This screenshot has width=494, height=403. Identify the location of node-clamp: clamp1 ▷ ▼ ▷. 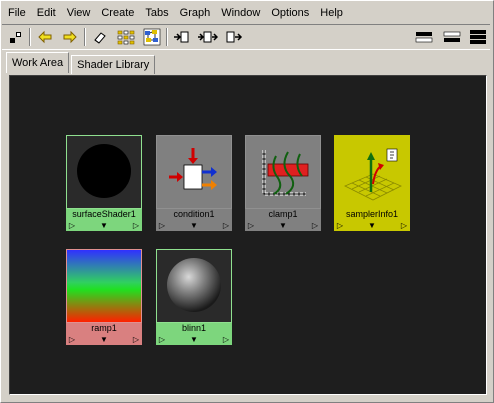
(283, 184).